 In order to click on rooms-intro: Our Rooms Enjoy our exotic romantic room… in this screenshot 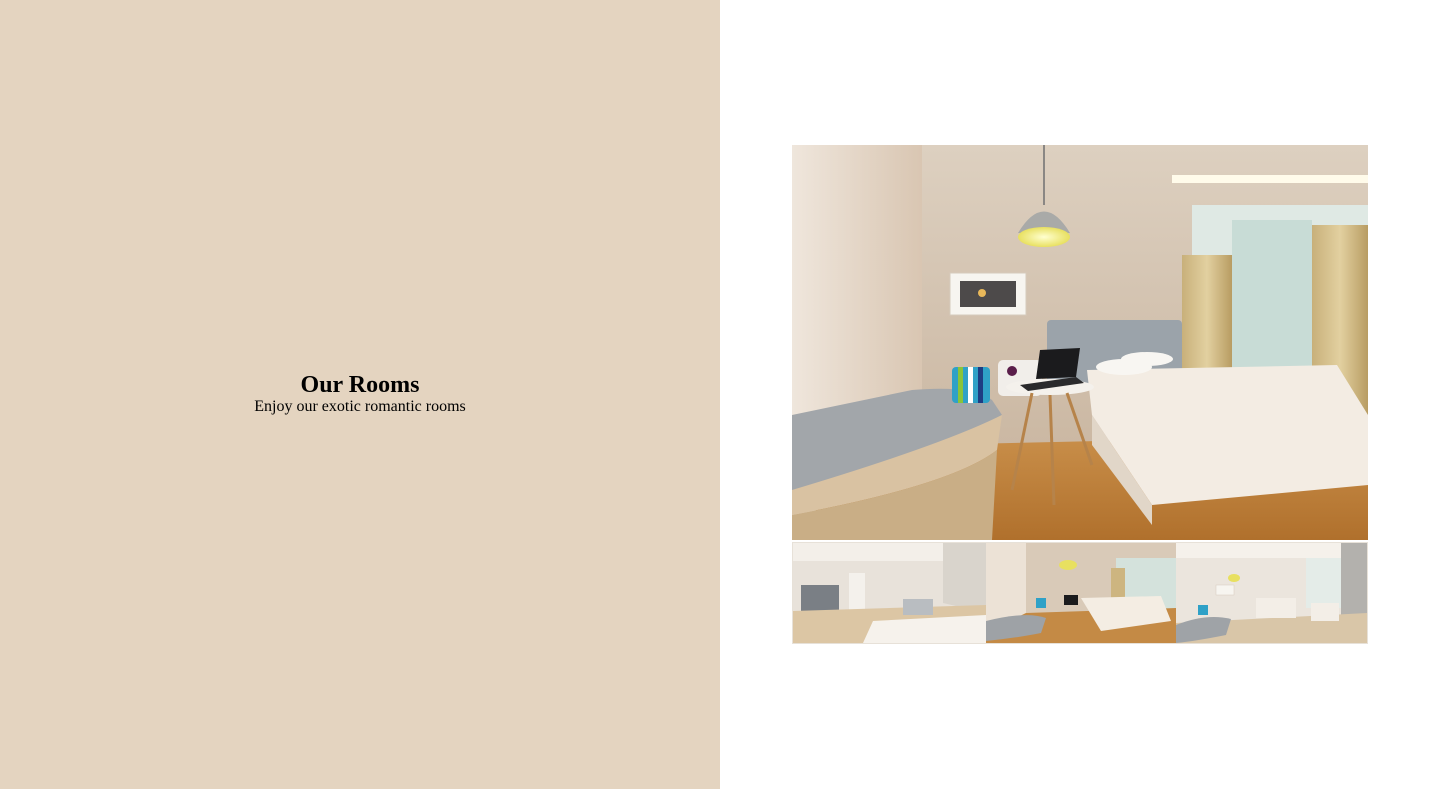, I will do `click(360, 394)`.